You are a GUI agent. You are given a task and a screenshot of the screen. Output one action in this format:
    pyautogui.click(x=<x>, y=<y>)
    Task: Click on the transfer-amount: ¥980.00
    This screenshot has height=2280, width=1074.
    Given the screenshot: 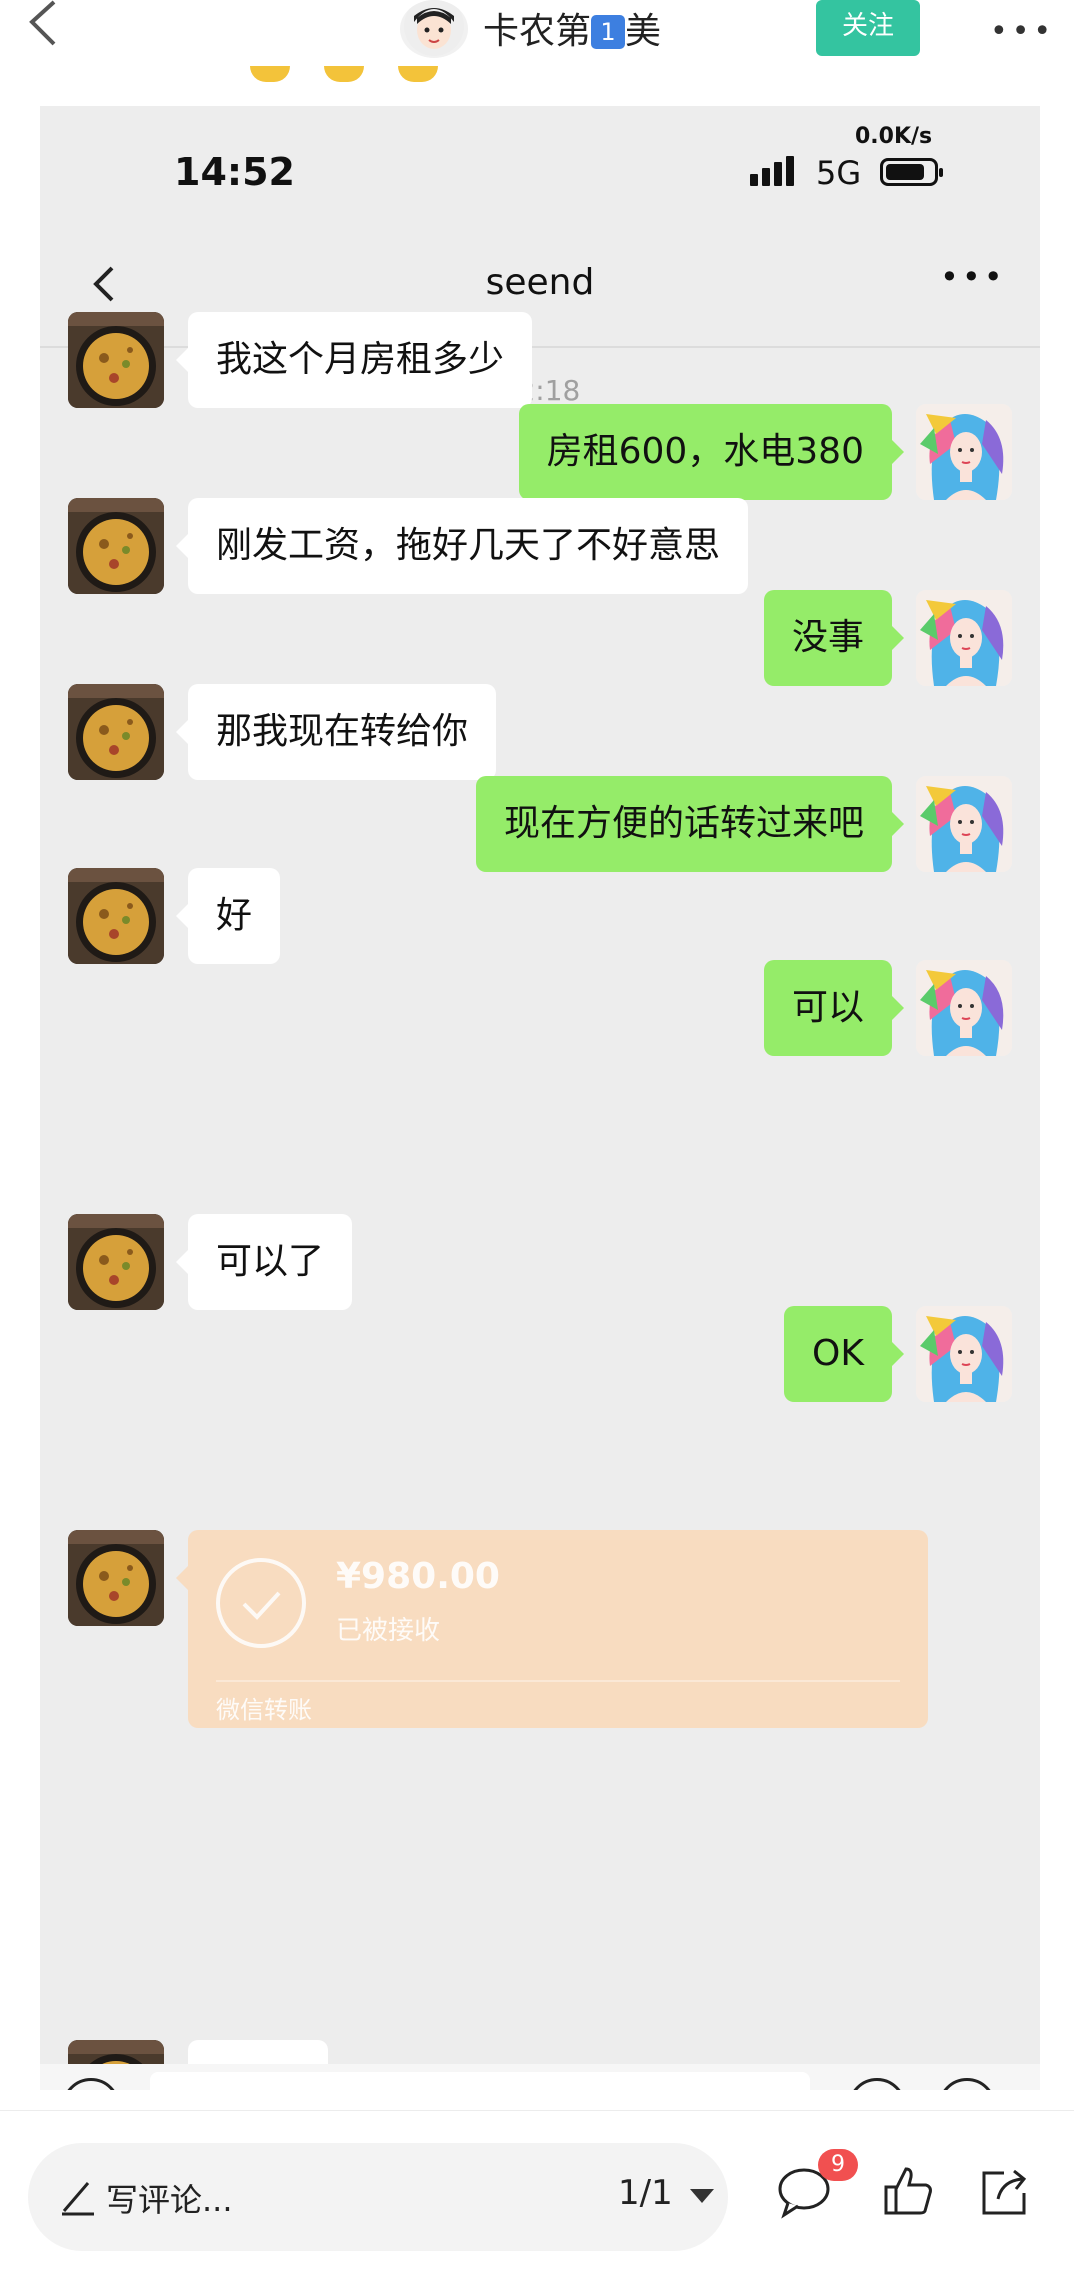 What is the action you would take?
    pyautogui.click(x=418, y=1576)
    